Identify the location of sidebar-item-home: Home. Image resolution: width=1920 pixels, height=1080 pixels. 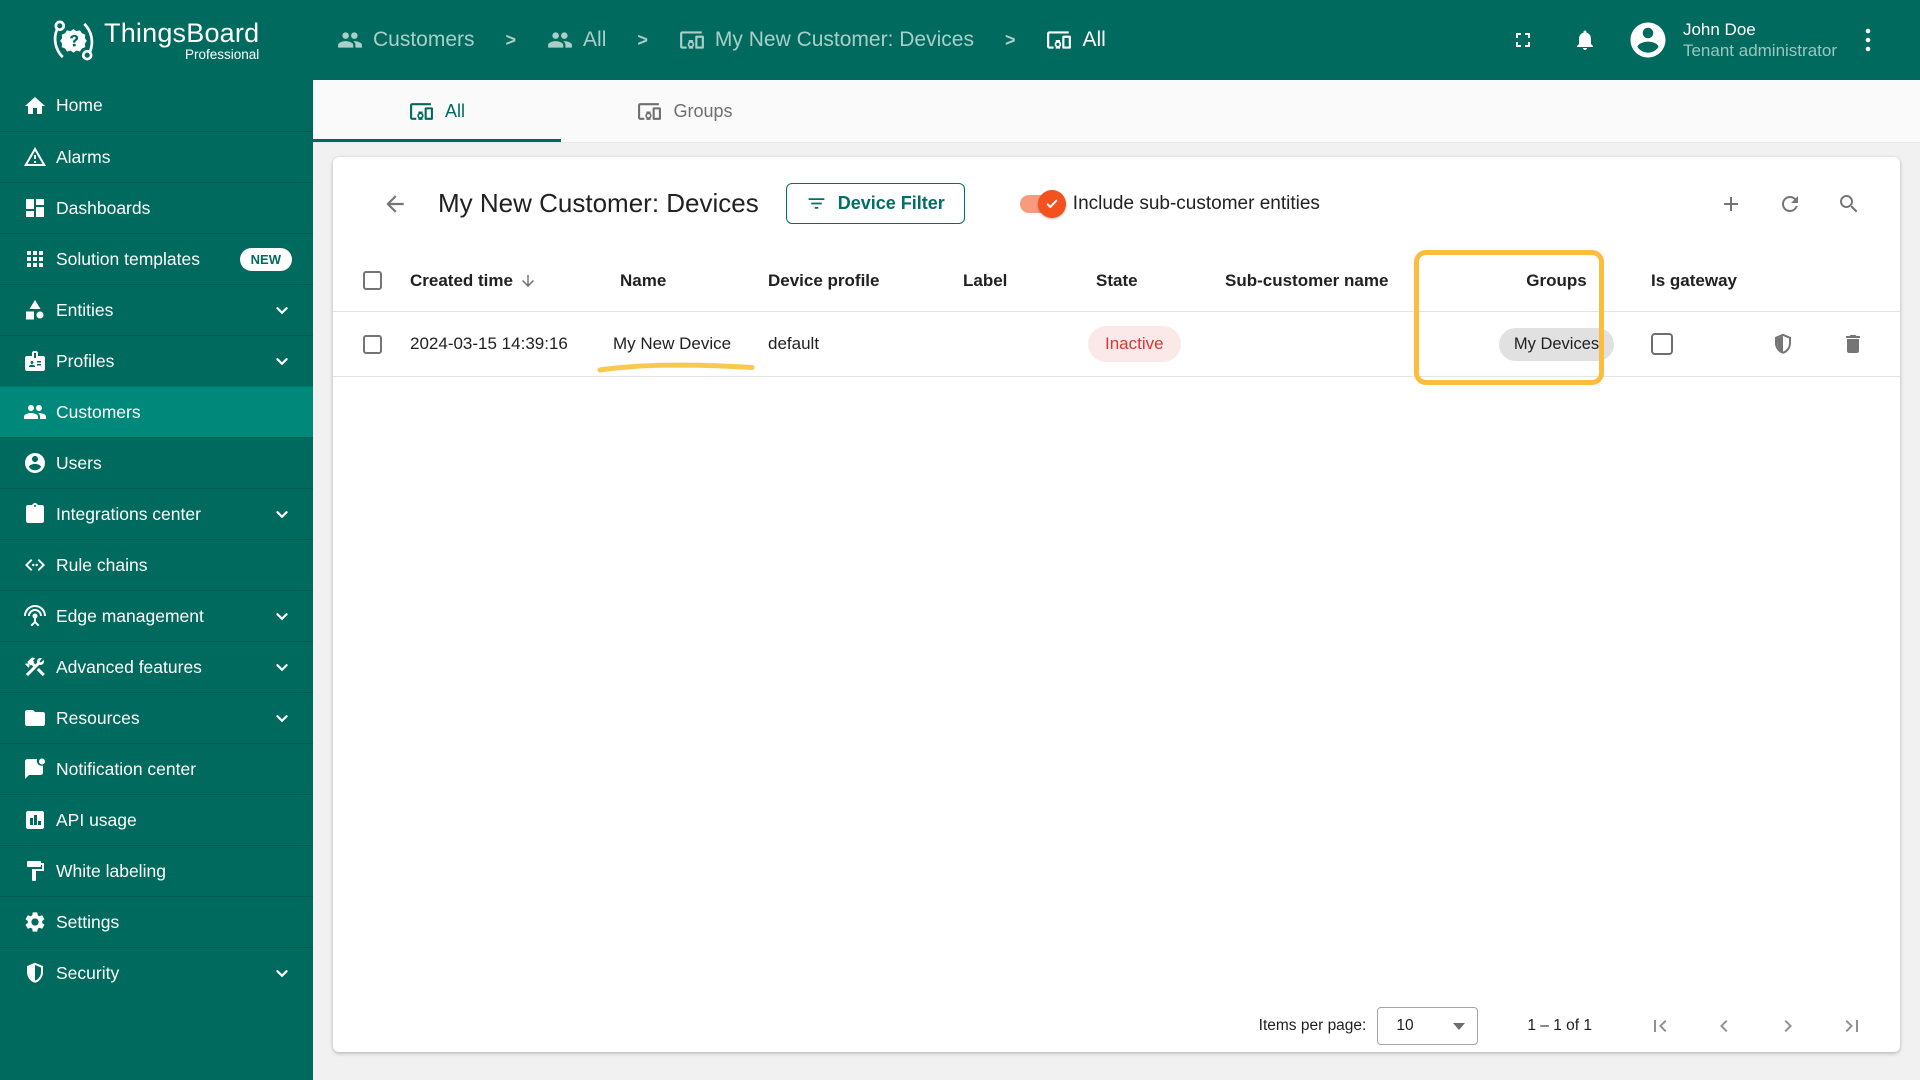
(156, 105).